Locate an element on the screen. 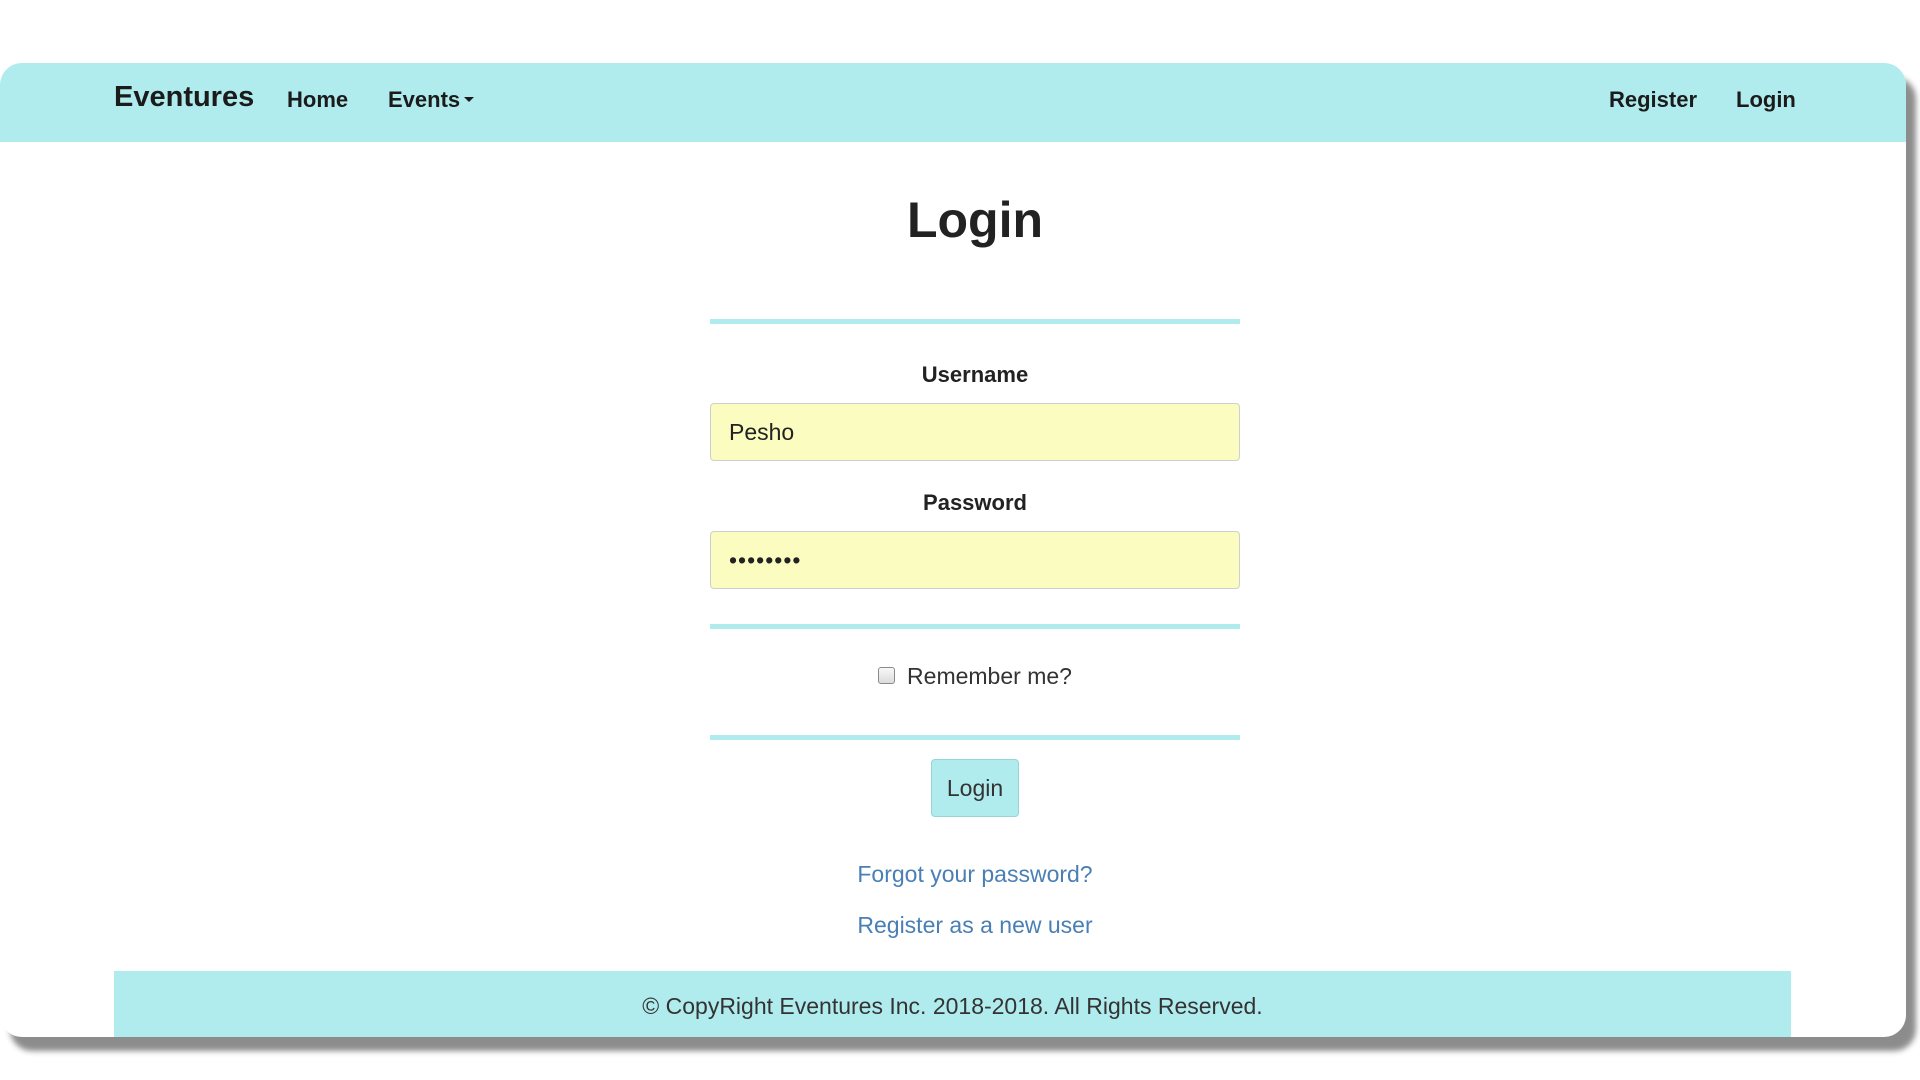 The width and height of the screenshot is (1920, 1080). top-navbar: Eventures Home Events Register Login is located at coordinates (953, 102).